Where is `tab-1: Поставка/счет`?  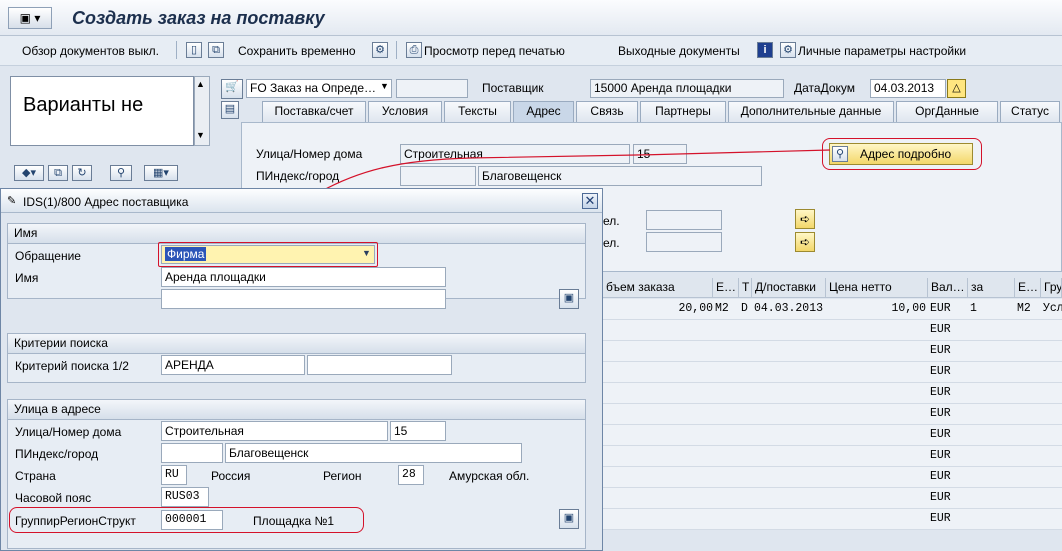 tab-1: Поставка/счет is located at coordinates (314, 111).